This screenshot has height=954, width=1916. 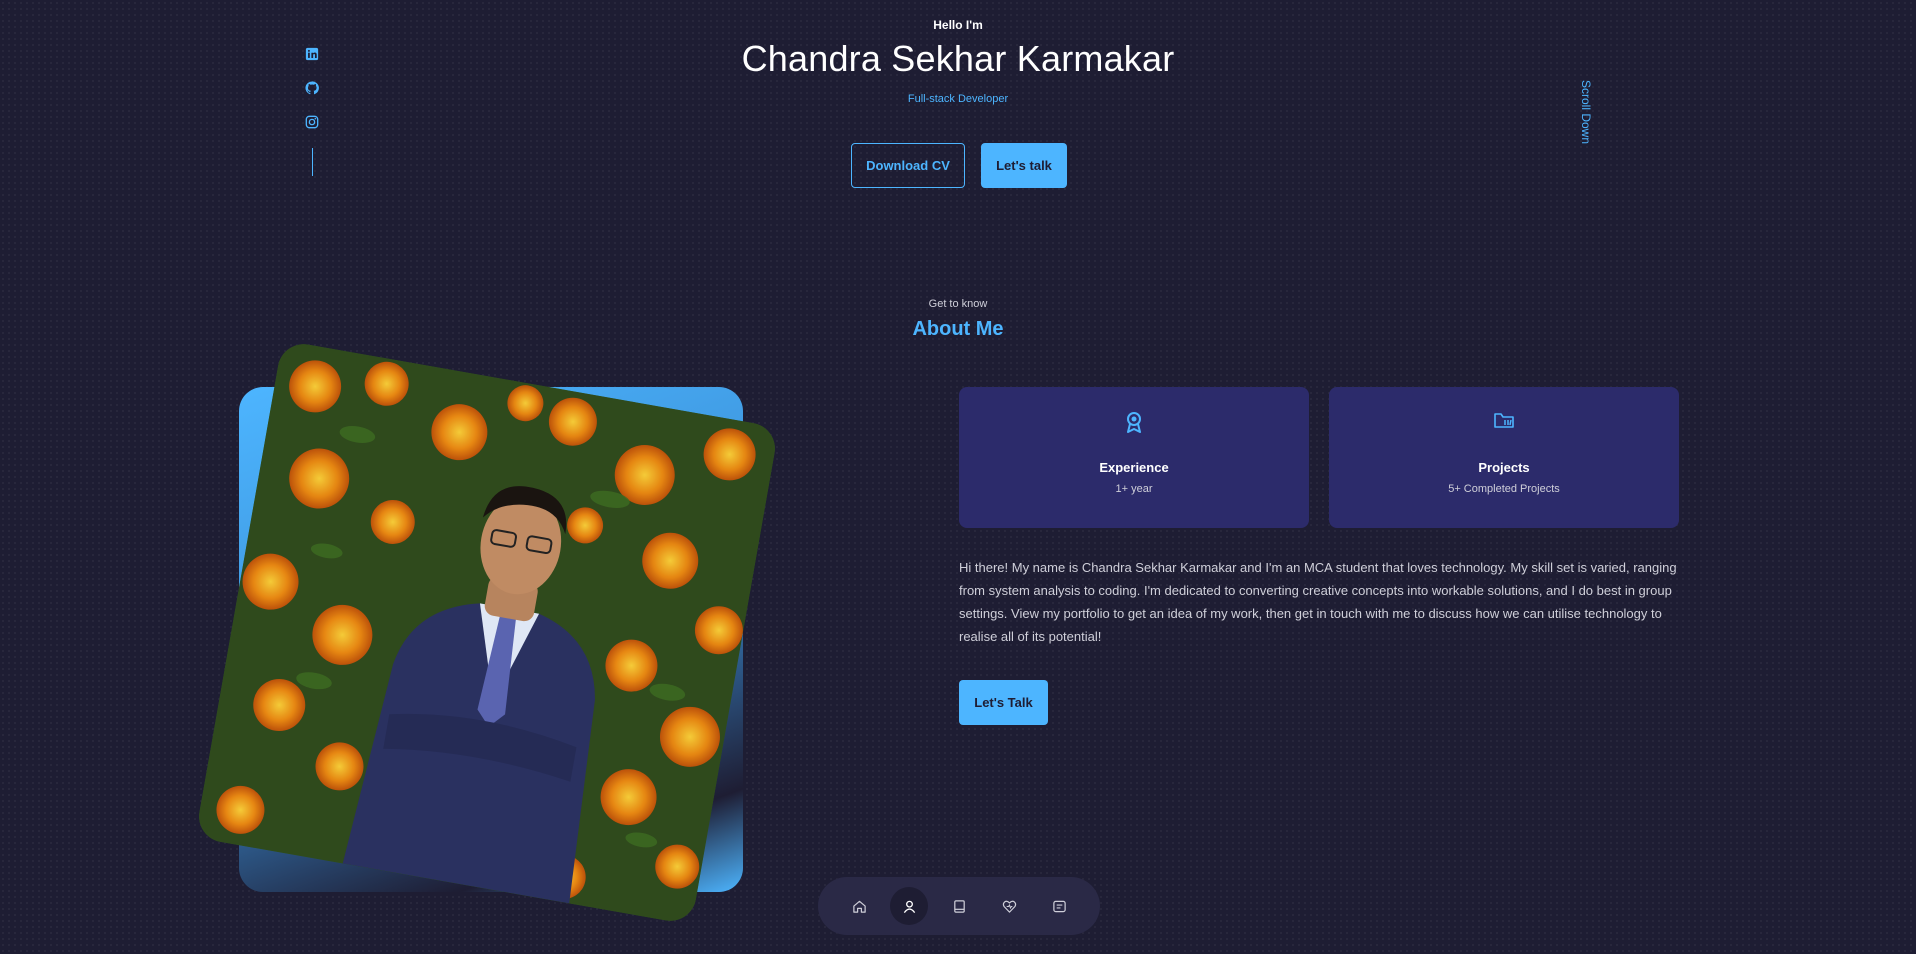 What do you see at coordinates (1504, 489) in the screenshot?
I see `projects-value: 5+ Completed Projects` at bounding box center [1504, 489].